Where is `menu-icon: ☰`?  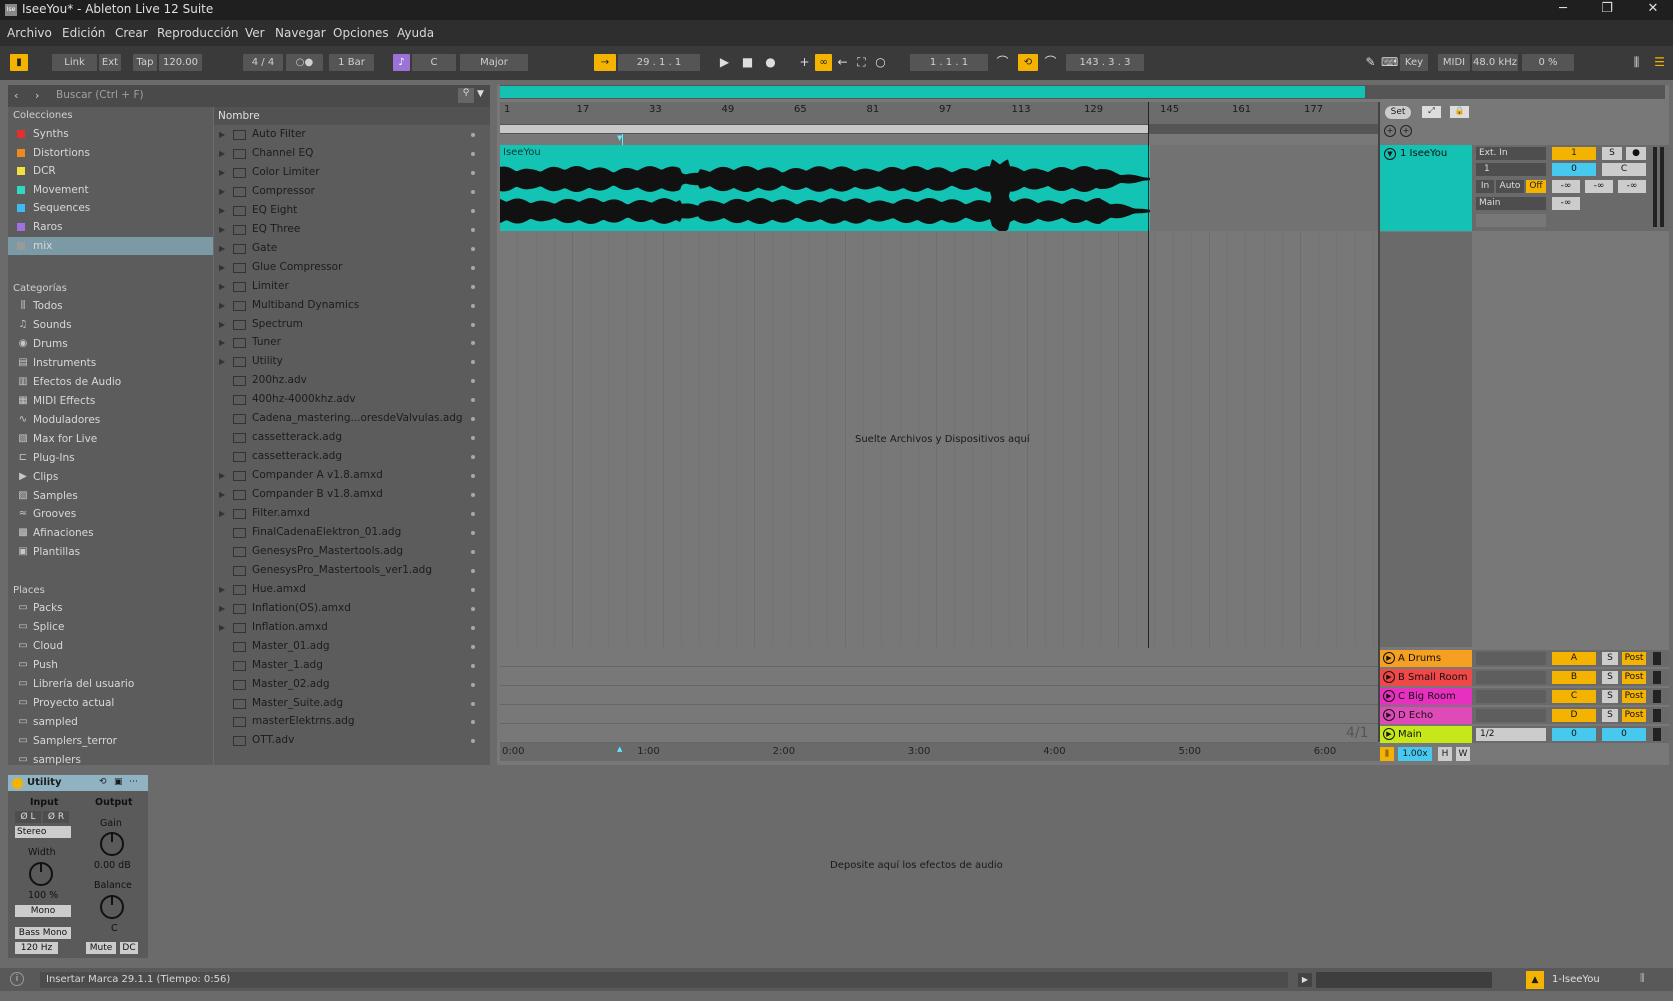 menu-icon: ☰ is located at coordinates (1659, 62).